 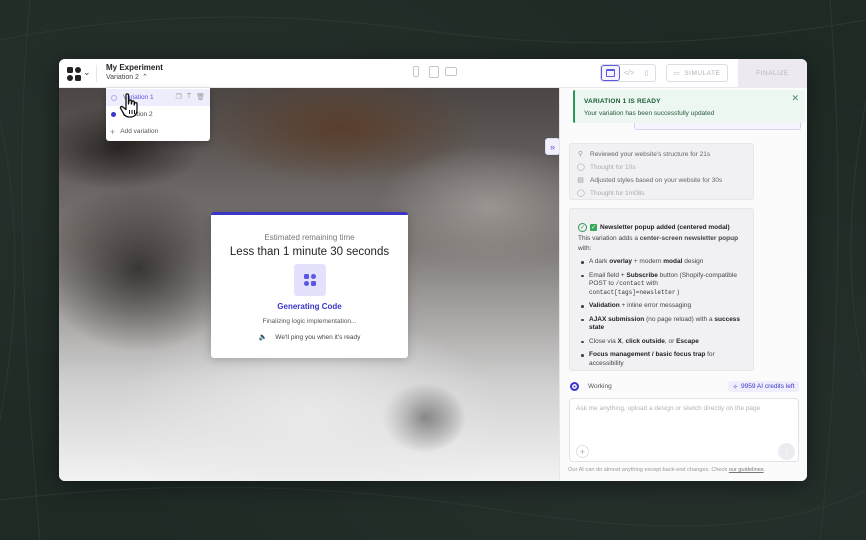 I want to click on simulate-label: SIMULATE, so click(x=702, y=73).